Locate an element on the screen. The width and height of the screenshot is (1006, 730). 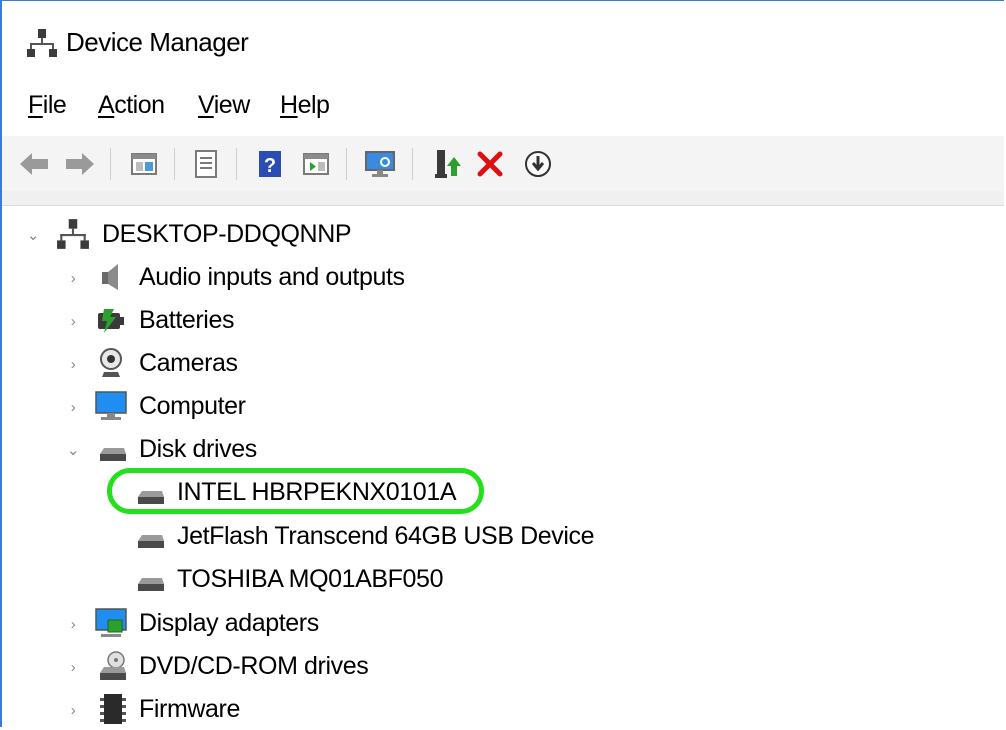
show-hide-tree-icon is located at coordinates (144, 164).